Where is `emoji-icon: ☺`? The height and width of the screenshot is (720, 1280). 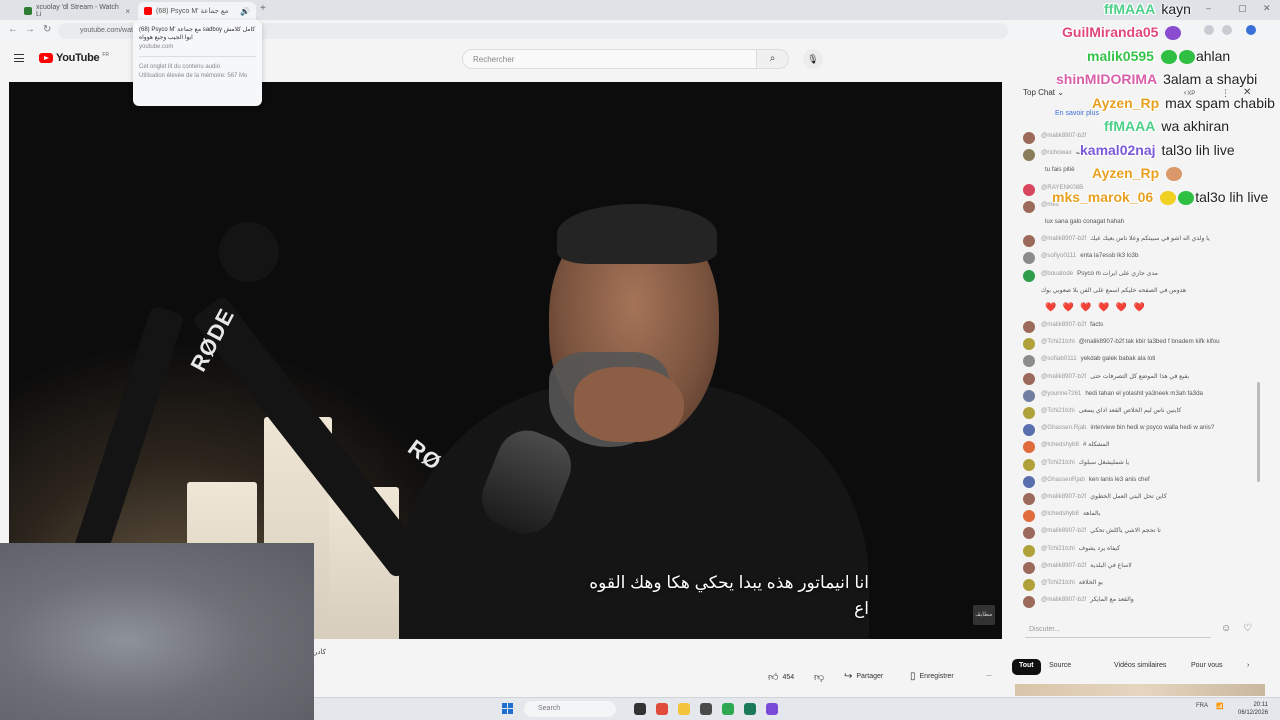
emoji-icon: ☺ is located at coordinates (1226, 628).